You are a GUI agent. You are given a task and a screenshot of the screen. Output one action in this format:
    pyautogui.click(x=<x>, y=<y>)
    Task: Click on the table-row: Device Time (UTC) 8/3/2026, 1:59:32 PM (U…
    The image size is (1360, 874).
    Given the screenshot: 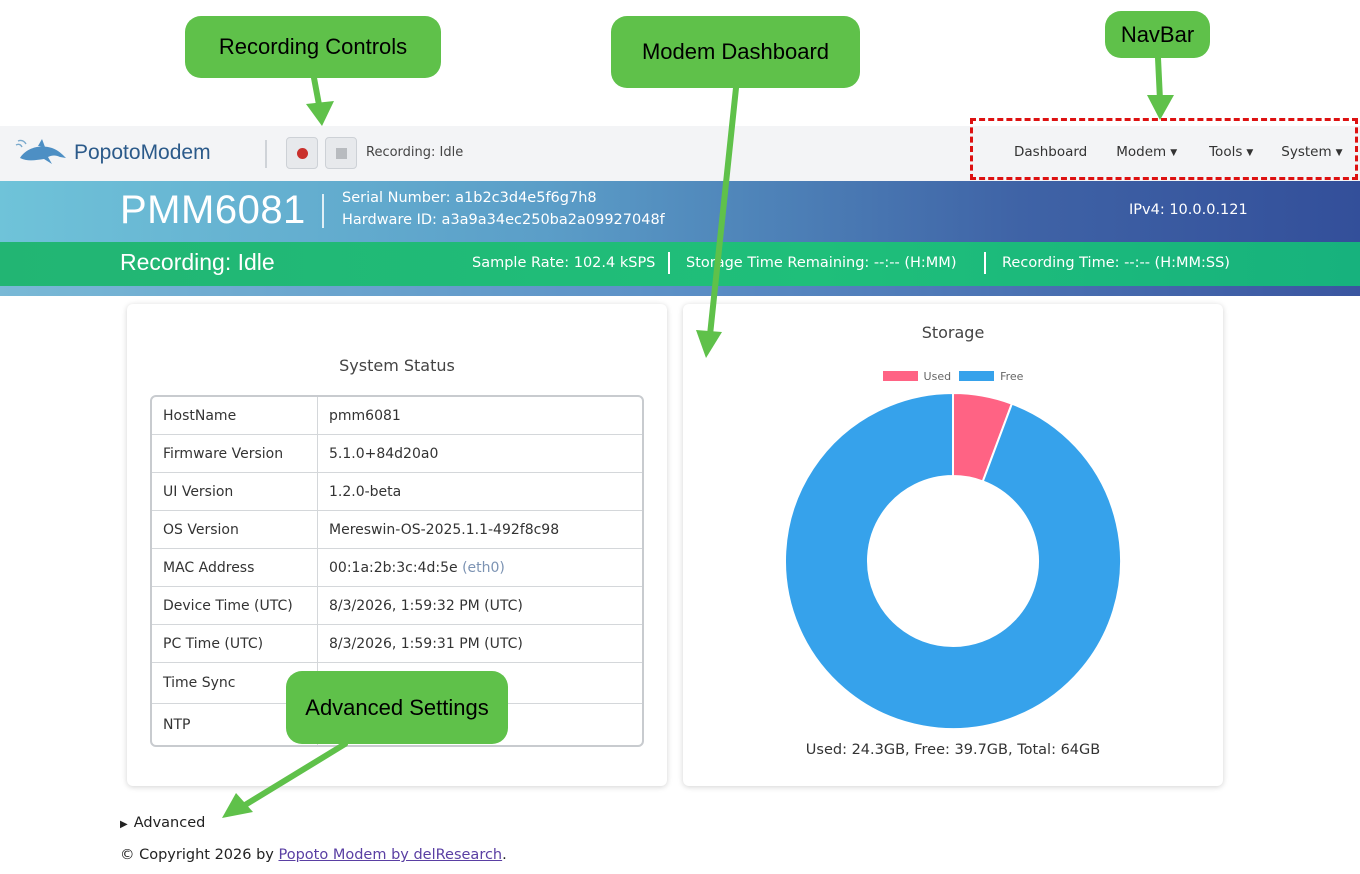 What is the action you would take?
    pyautogui.click(x=397, y=606)
    